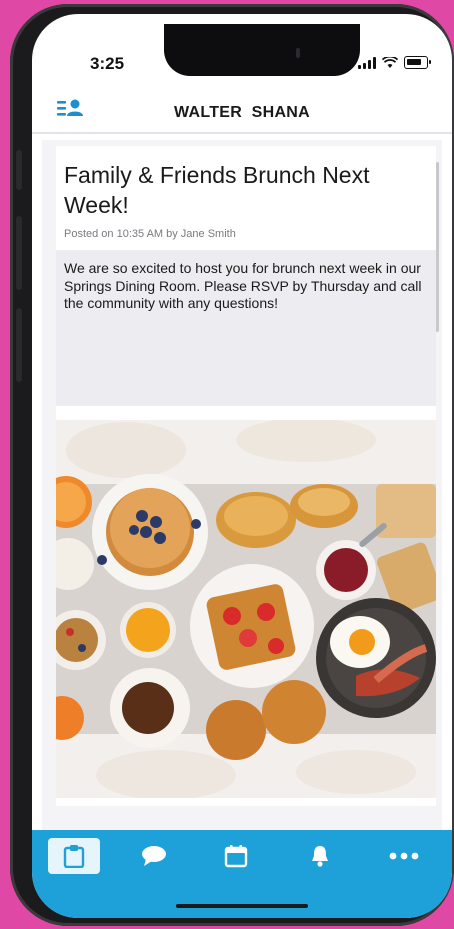  I want to click on clipboard-icon, so click(74, 856).